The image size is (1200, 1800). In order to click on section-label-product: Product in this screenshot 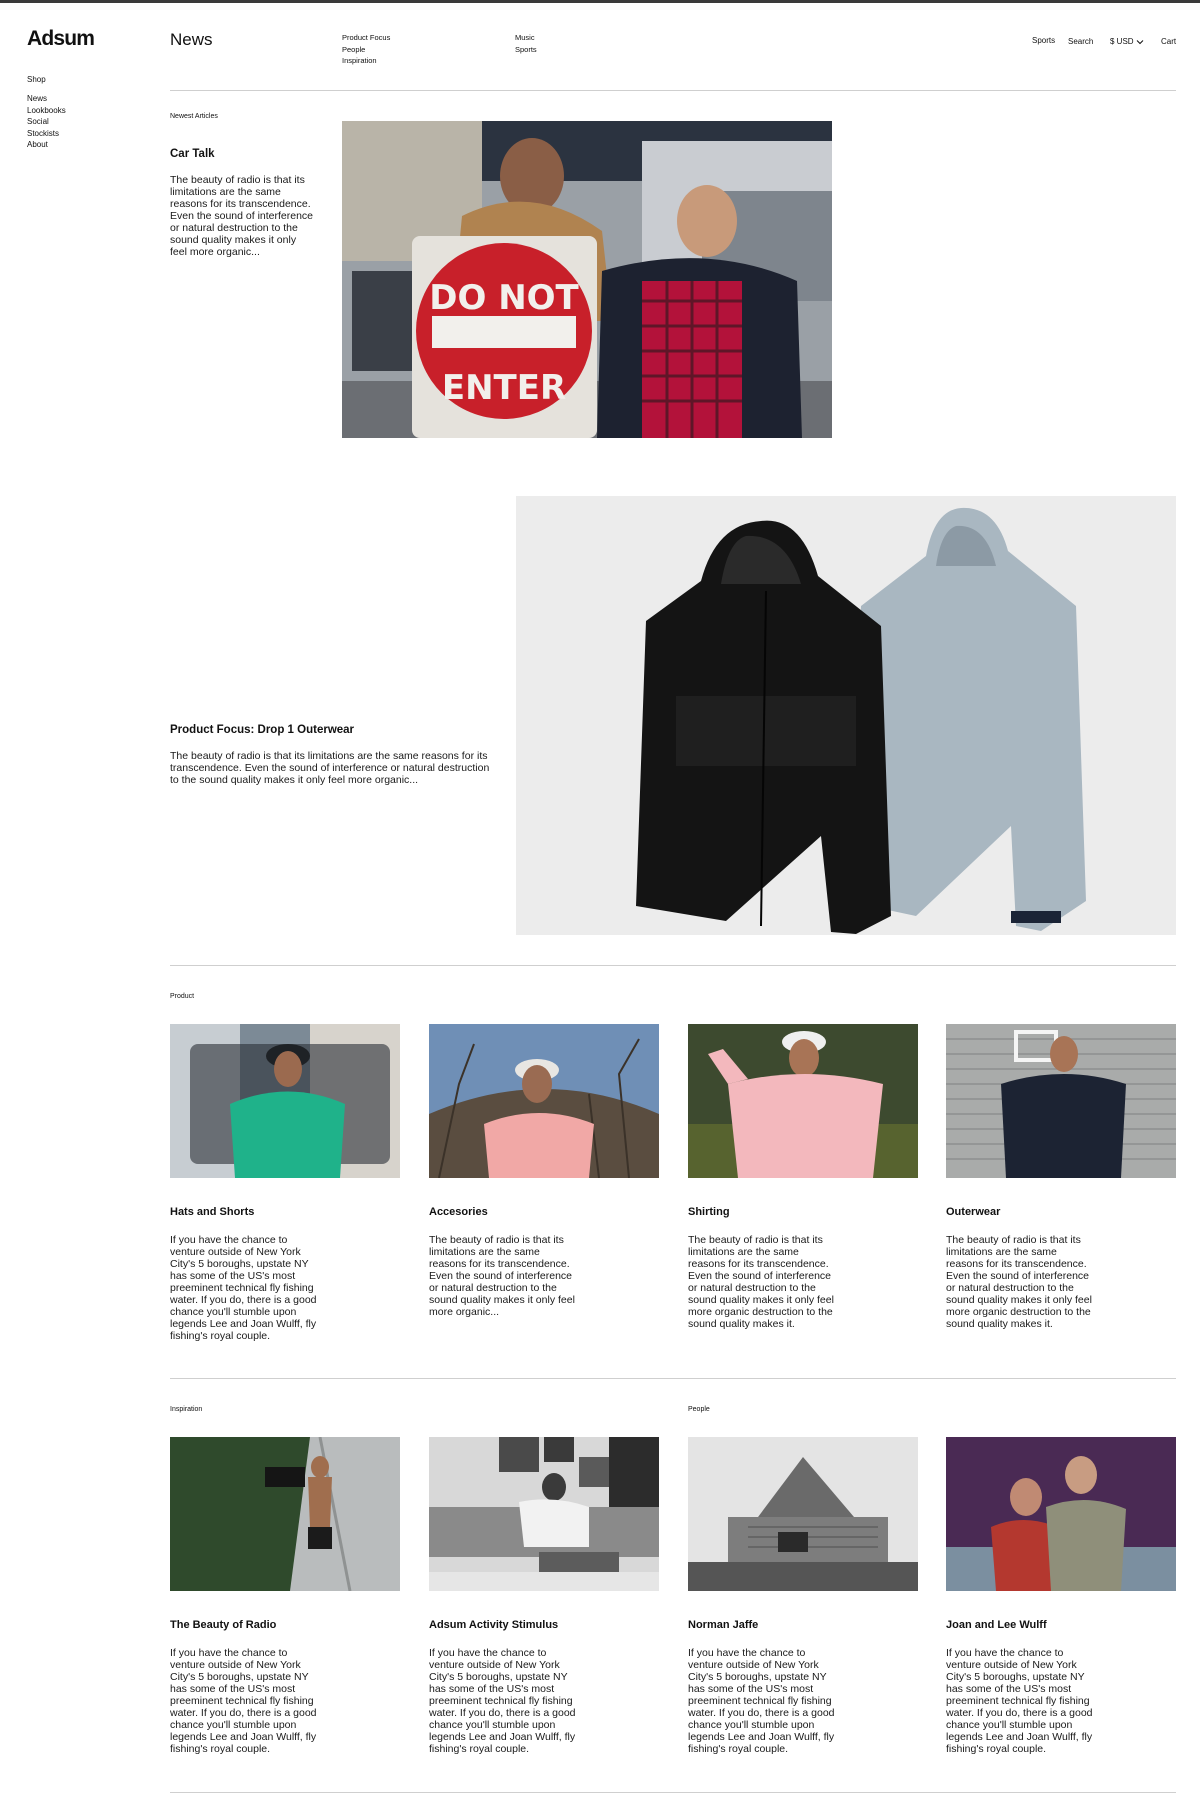, I will do `click(182, 996)`.